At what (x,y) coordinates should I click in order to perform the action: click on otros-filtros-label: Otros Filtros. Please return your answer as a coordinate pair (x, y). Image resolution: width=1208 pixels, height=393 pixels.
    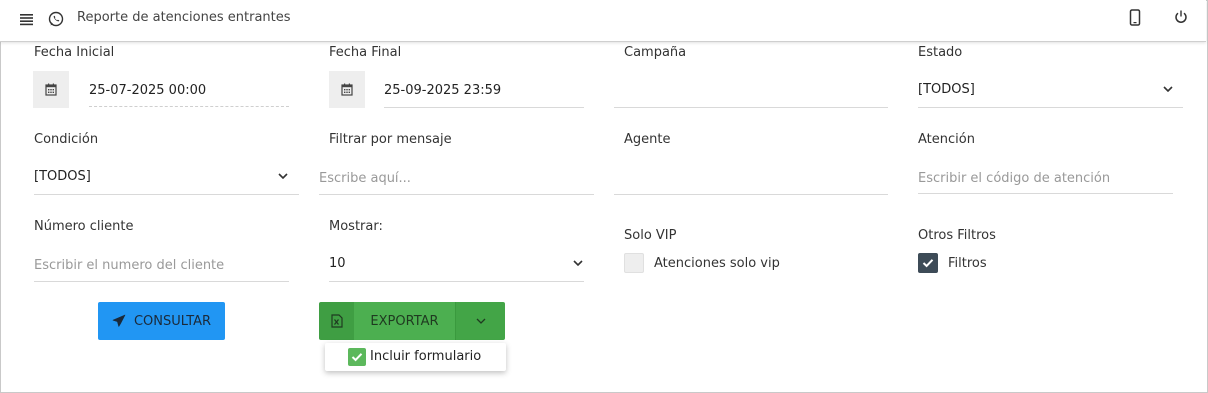
    Looking at the image, I should click on (957, 235).